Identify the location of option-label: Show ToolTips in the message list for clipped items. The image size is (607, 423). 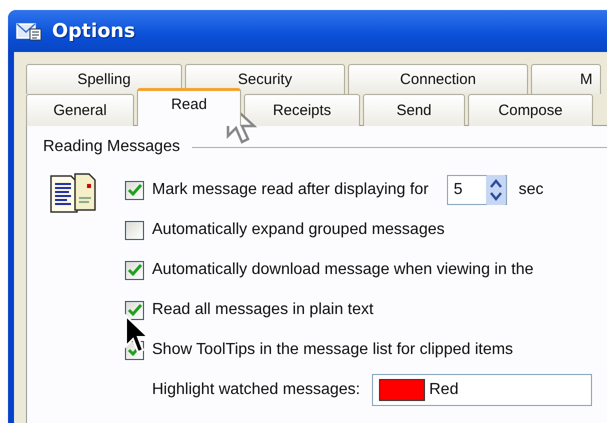
(333, 350).